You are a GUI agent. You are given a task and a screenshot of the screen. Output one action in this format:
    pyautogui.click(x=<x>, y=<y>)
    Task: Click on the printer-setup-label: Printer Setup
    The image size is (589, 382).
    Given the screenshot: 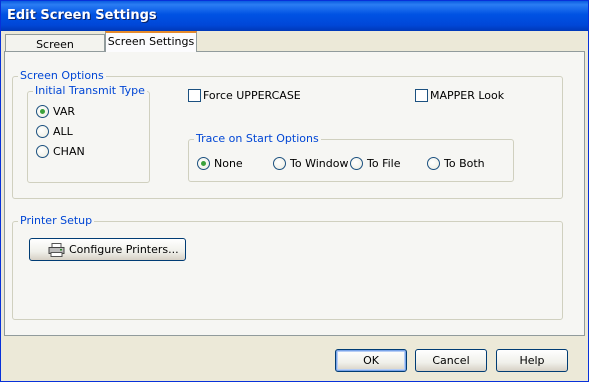 What is the action you would take?
    pyautogui.click(x=56, y=220)
    